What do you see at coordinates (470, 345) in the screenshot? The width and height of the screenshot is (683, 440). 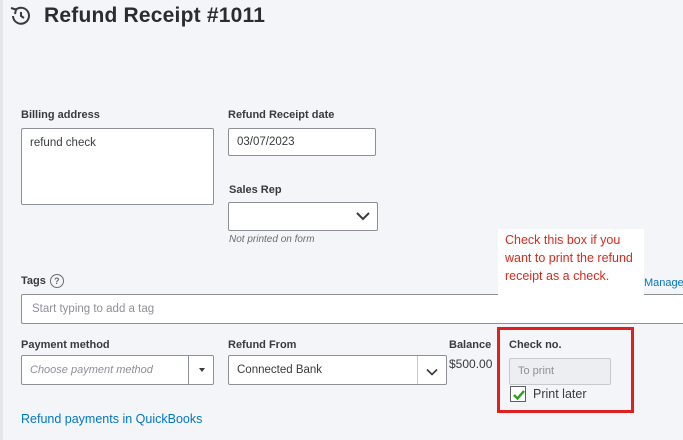 I see `balance-label: Balance` at bounding box center [470, 345].